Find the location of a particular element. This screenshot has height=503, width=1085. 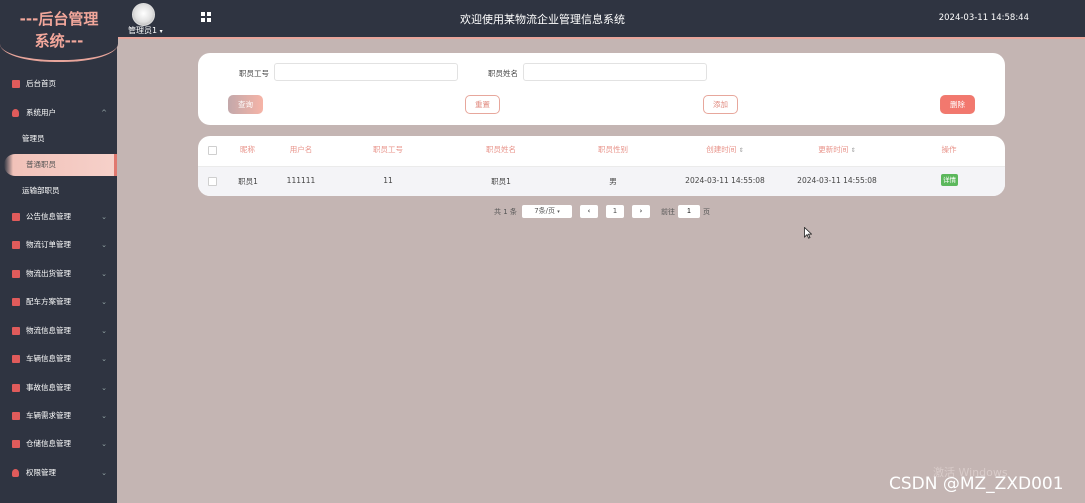

sidebar-subitem-transport-staff: 运输部职员 is located at coordinates (58, 191).